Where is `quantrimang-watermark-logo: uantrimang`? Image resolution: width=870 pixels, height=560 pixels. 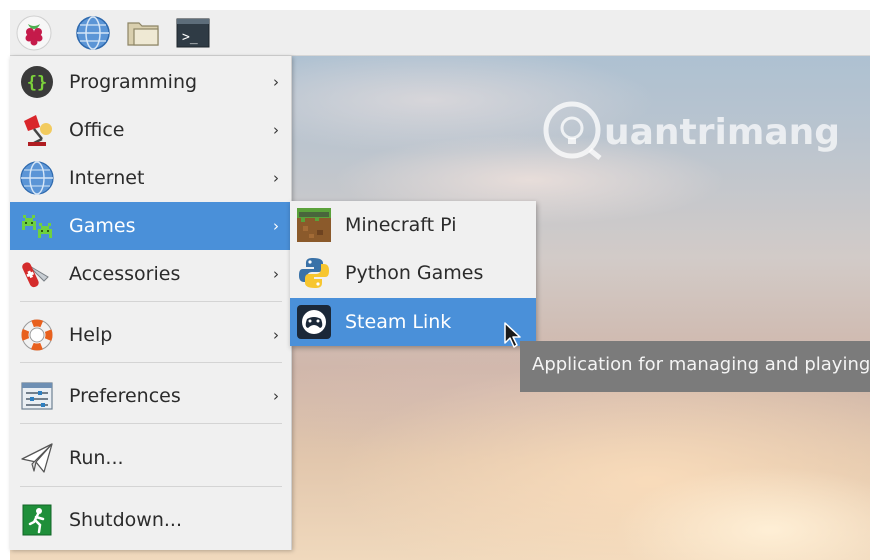
quantrimang-watermark-logo: uantrimang is located at coordinates (691, 130).